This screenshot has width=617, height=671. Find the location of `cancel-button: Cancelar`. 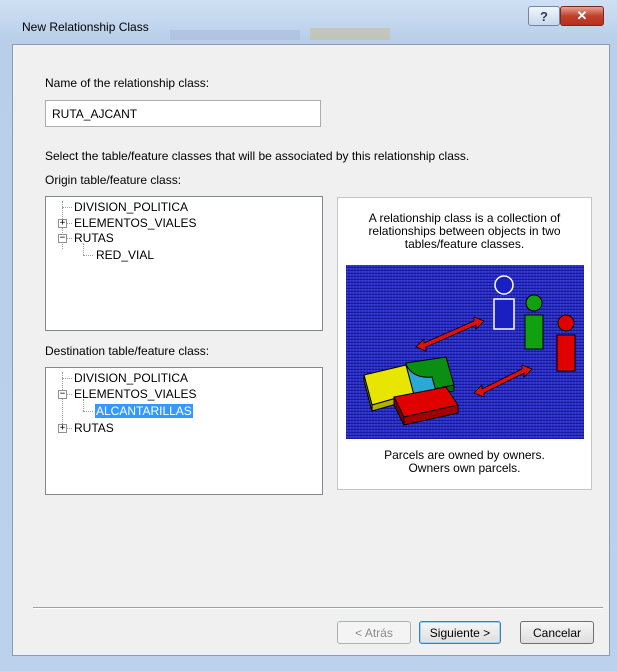

cancel-button: Cancelar is located at coordinates (557, 632).